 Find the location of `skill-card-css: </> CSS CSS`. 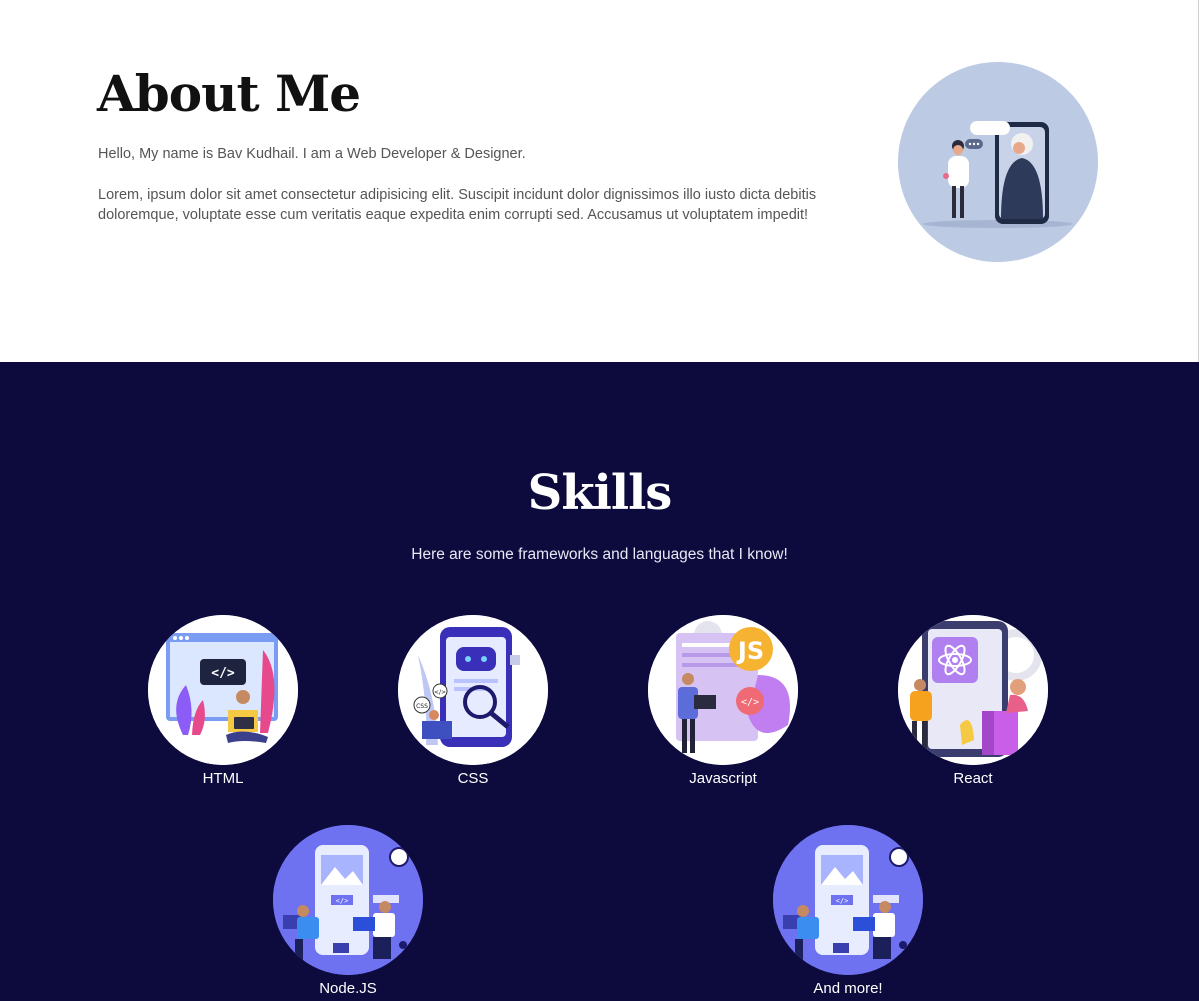

skill-card-css: </> CSS CSS is located at coordinates (473, 701).